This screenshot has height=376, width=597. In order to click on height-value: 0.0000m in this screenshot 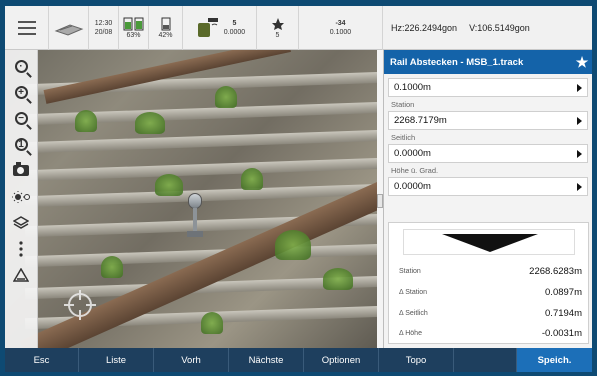, I will do `click(412, 186)`.